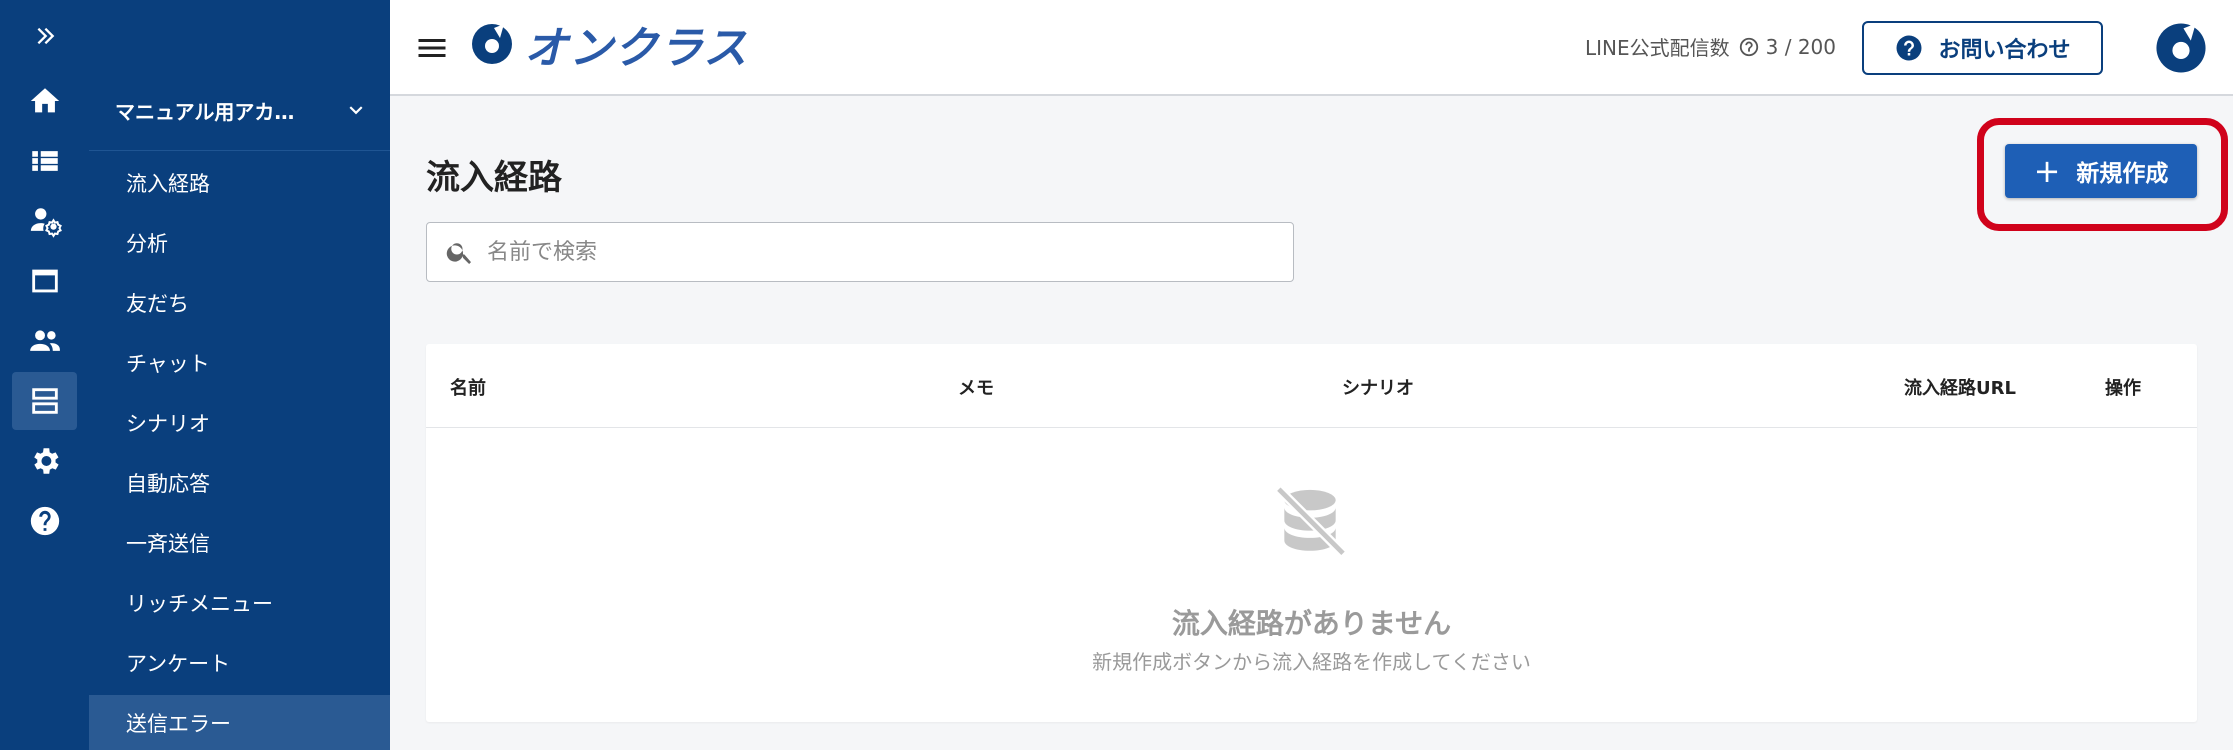 The image size is (2233, 750). I want to click on line-quota: LINE公式配信数 3 / 200, so click(1710, 46).